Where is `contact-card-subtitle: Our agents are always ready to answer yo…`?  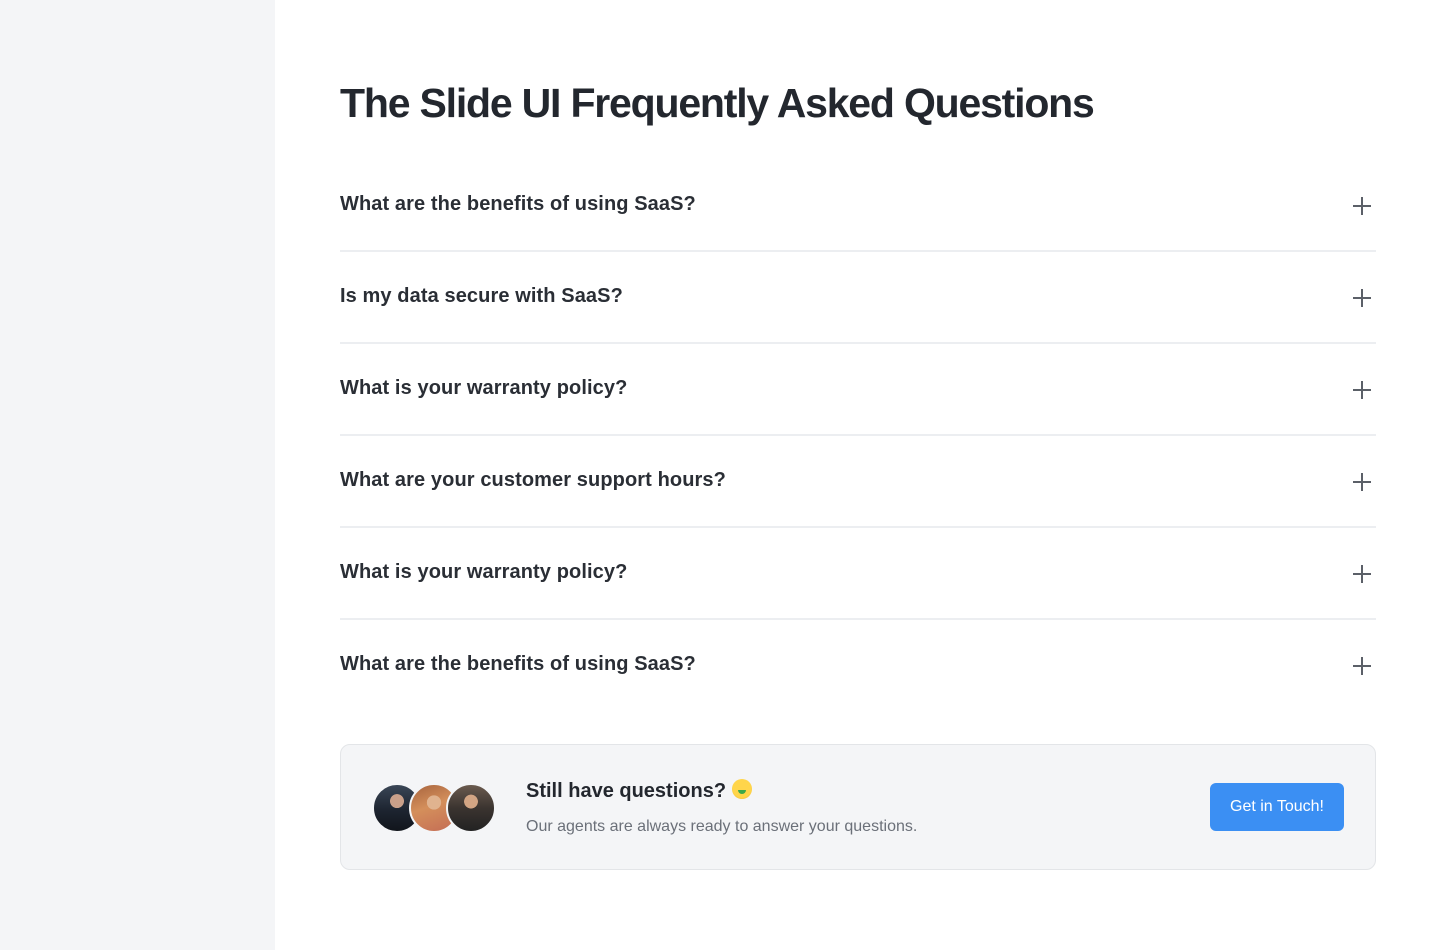
contact-card-subtitle: Our agents are always ready to answer yo… is located at coordinates (722, 826).